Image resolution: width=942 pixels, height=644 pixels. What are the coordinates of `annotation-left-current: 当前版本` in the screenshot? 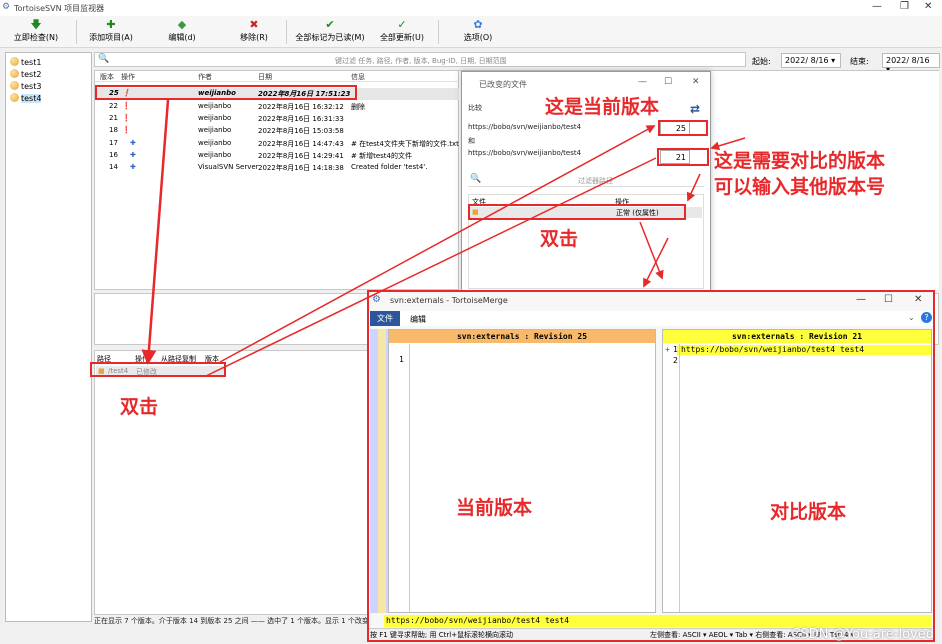 It's located at (494, 508).